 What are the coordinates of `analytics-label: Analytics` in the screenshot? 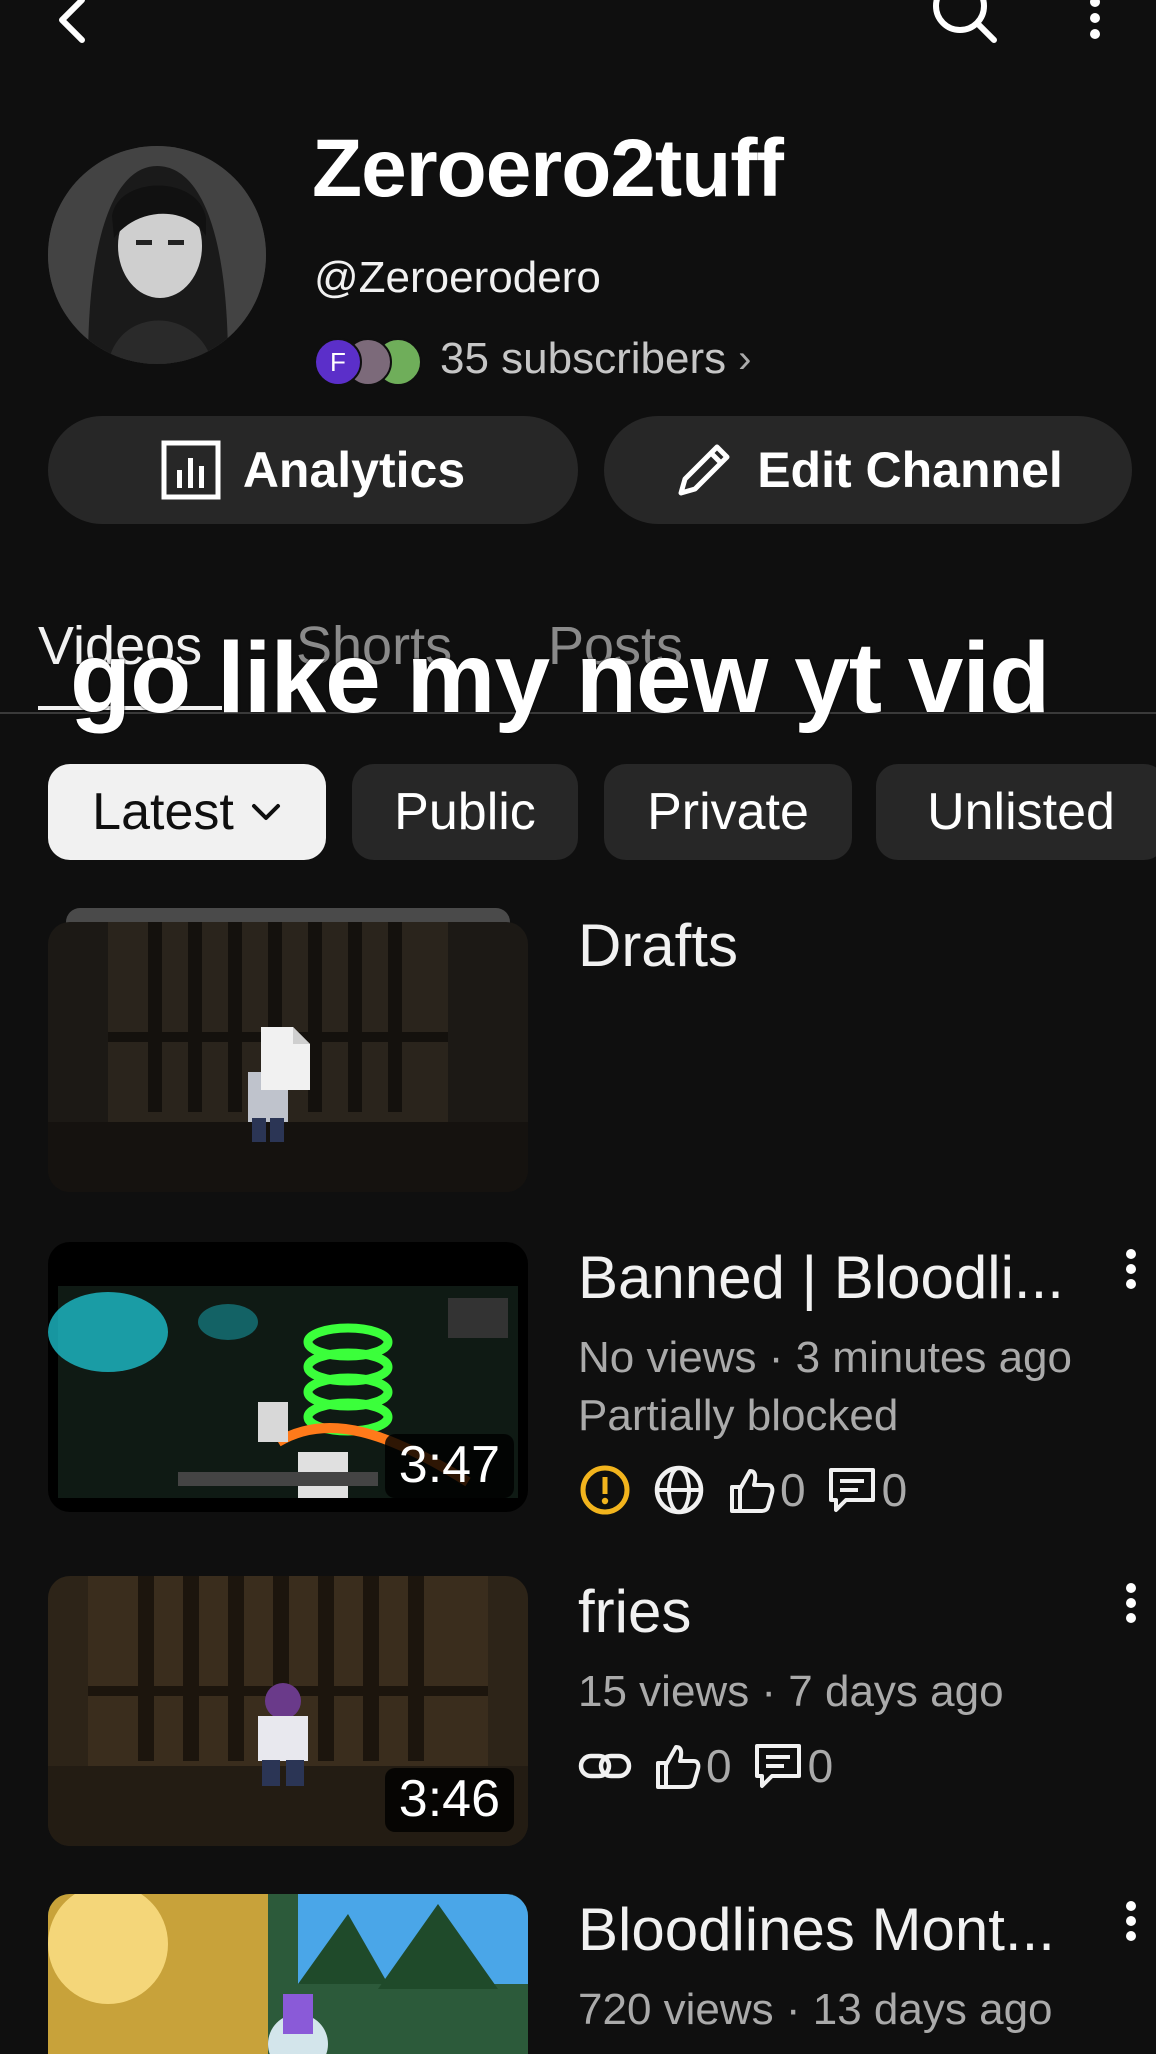 It's located at (354, 470).